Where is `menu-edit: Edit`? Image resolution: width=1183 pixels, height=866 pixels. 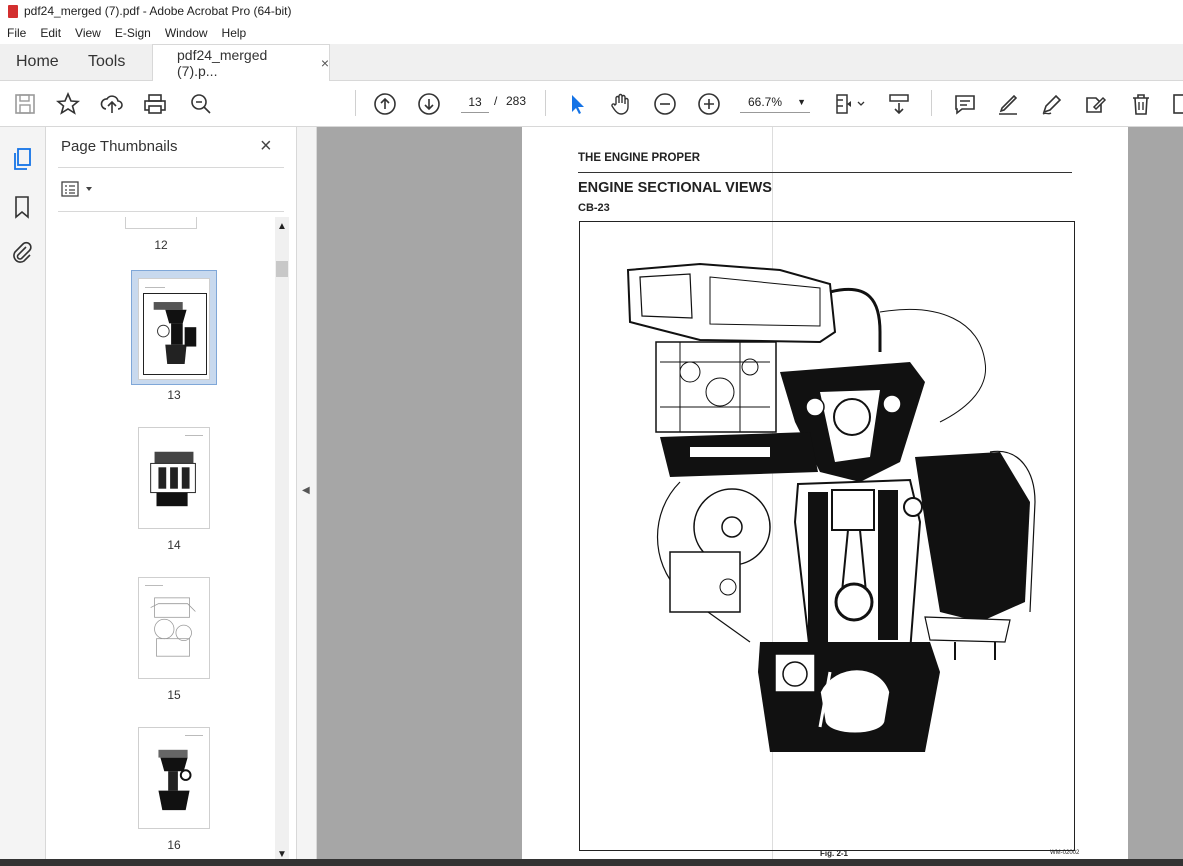
menu-edit: Edit is located at coordinates (50, 33).